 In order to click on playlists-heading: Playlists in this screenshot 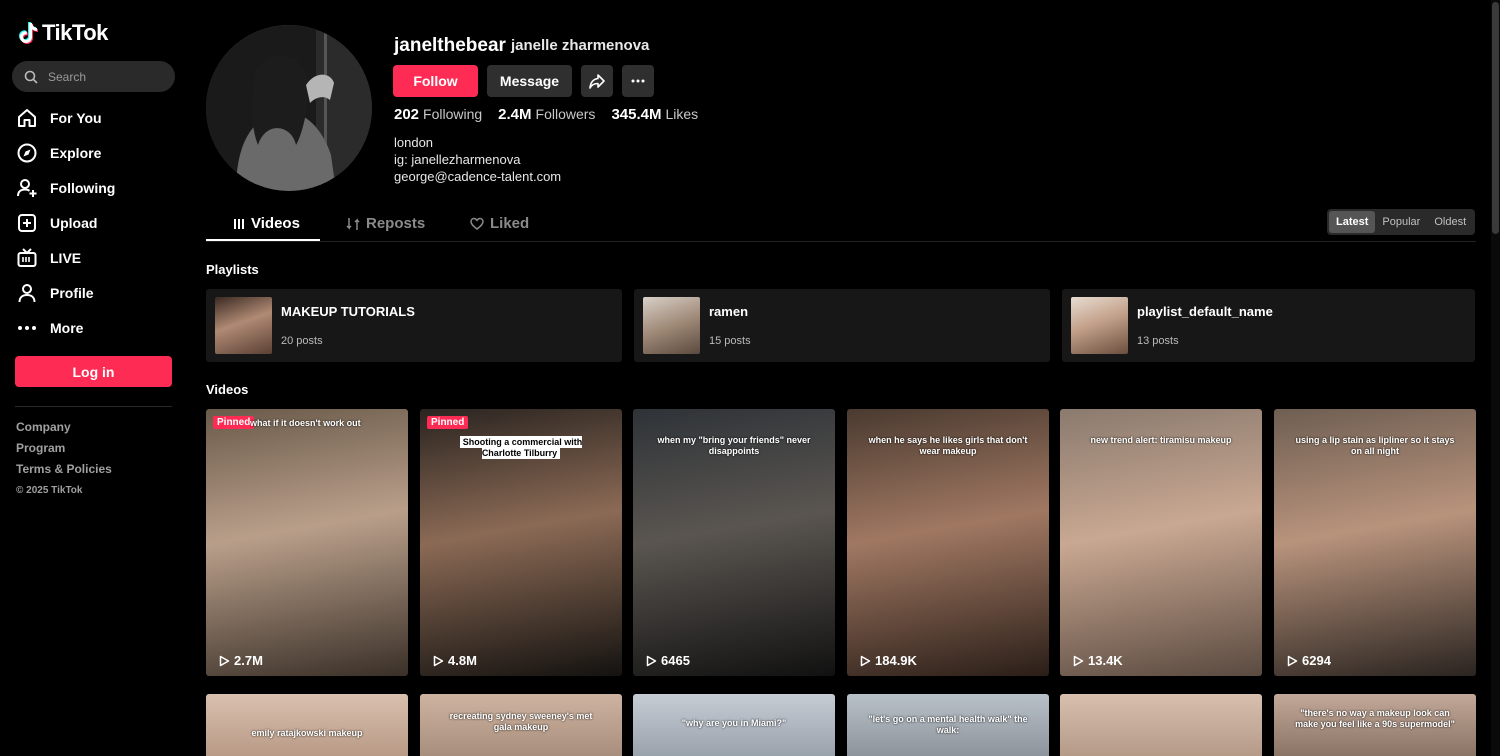, I will do `click(232, 269)`.